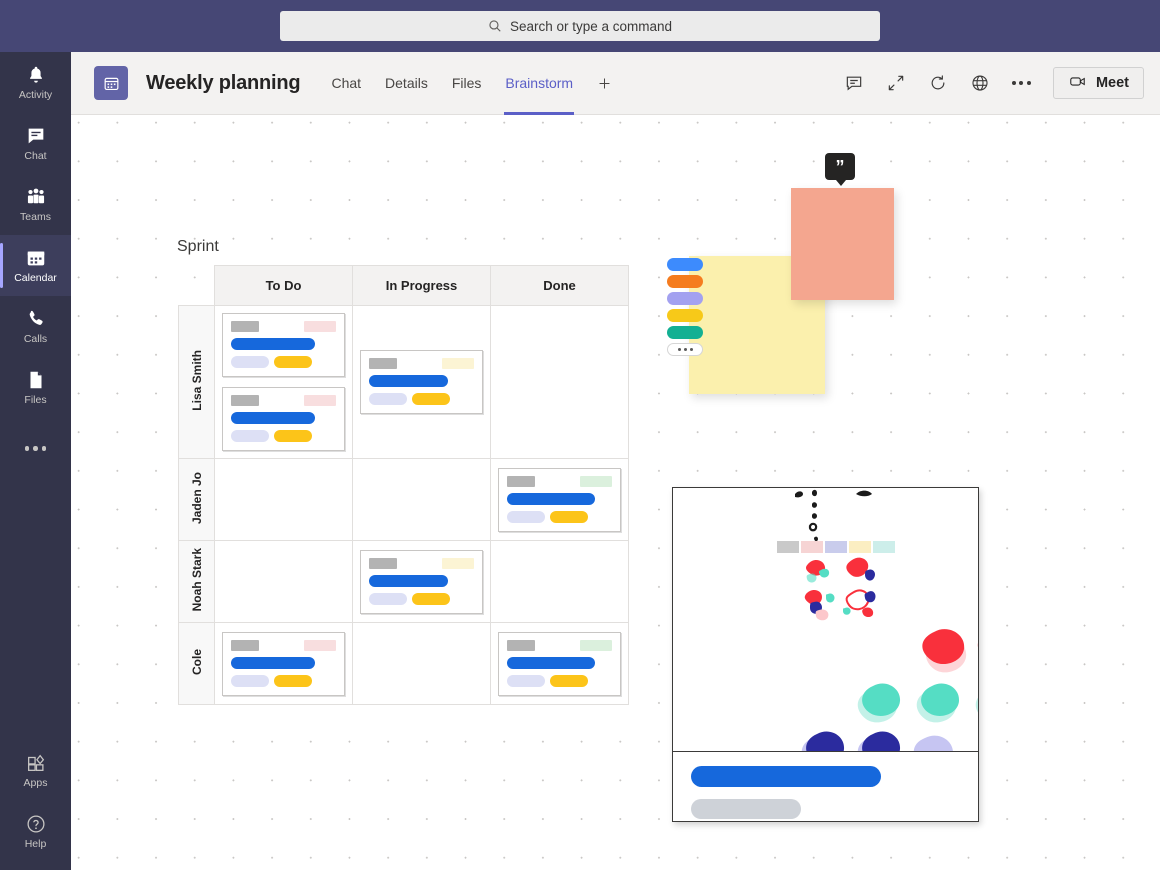 This screenshot has height=870, width=1160. I want to click on quote-icon: ”, so click(840, 169).